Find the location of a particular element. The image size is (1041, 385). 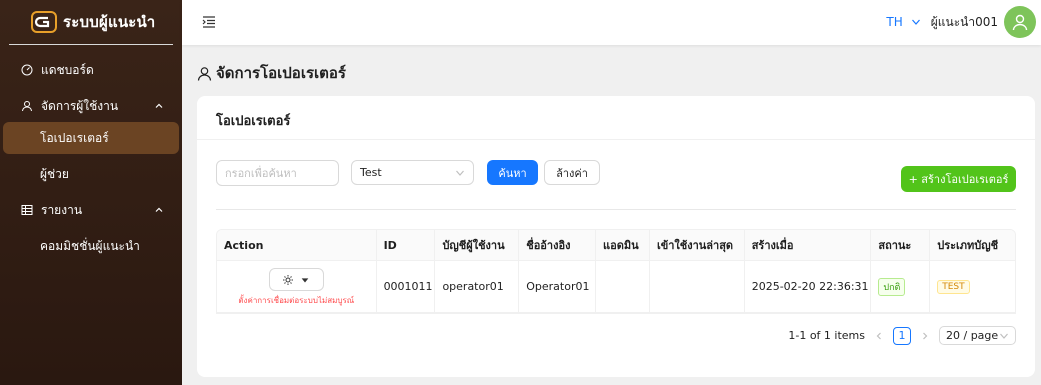

sidebar-item-commission: คอมมิชชั่นผู้แนะนำ is located at coordinates (91, 246).